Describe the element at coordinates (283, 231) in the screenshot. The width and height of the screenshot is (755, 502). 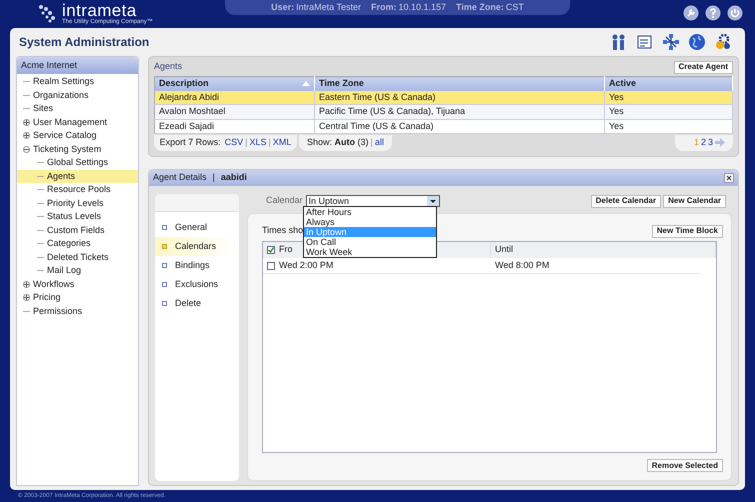
I see `times-label: Times sho` at that location.